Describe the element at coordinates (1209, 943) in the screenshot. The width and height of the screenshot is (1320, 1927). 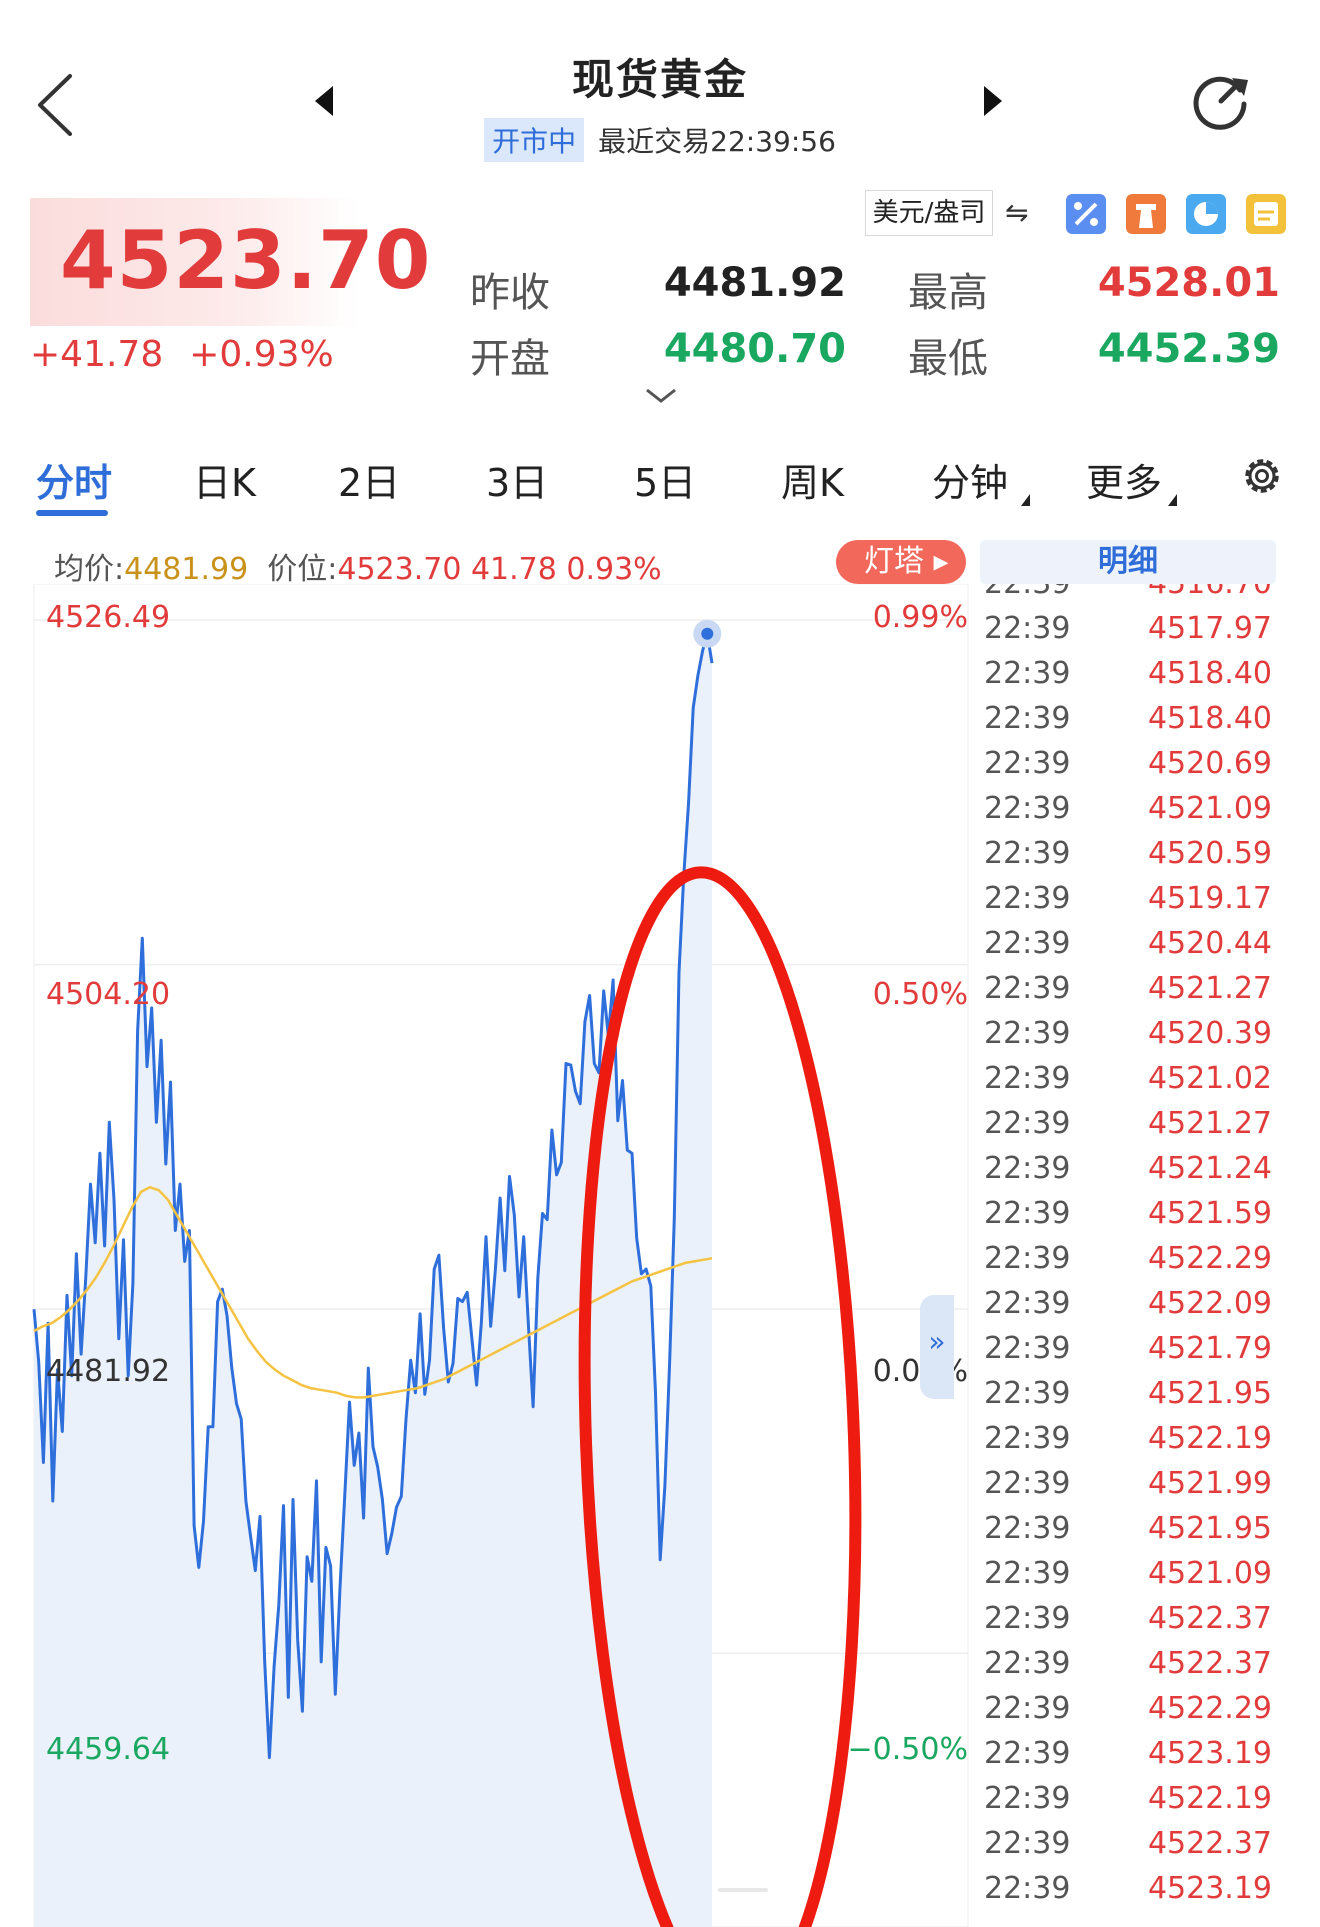
I see `detail-price: 4520.44` at that location.